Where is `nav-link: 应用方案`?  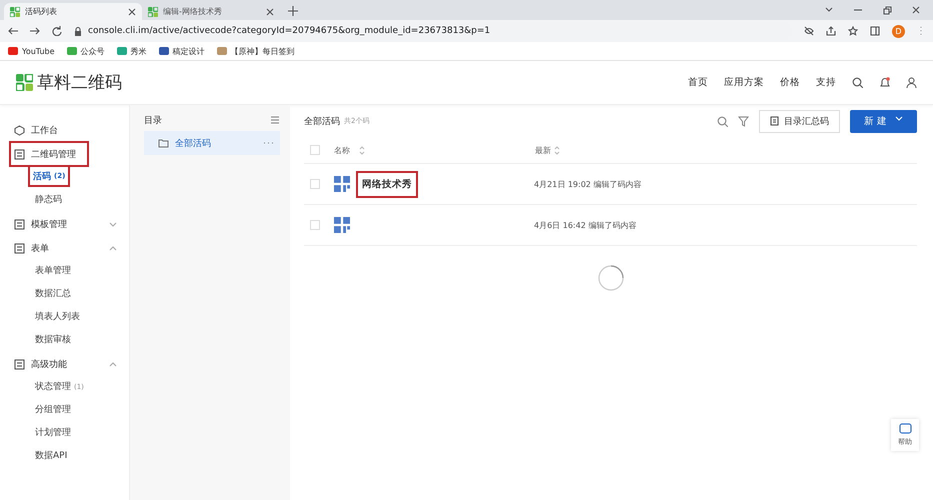
nav-link: 应用方案 is located at coordinates (744, 82).